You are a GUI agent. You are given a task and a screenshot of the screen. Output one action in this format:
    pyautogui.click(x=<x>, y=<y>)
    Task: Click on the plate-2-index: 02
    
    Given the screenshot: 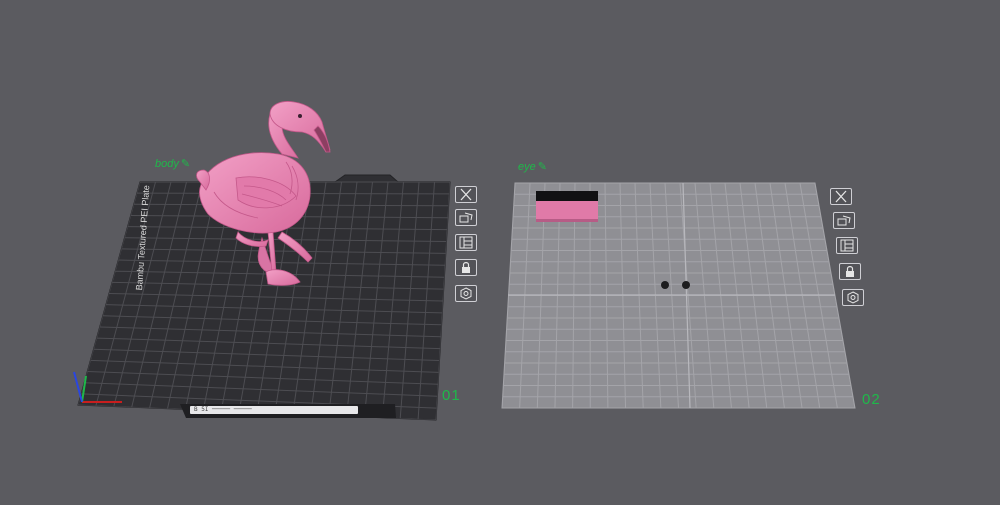 What is the action you would take?
    pyautogui.click(x=871, y=399)
    